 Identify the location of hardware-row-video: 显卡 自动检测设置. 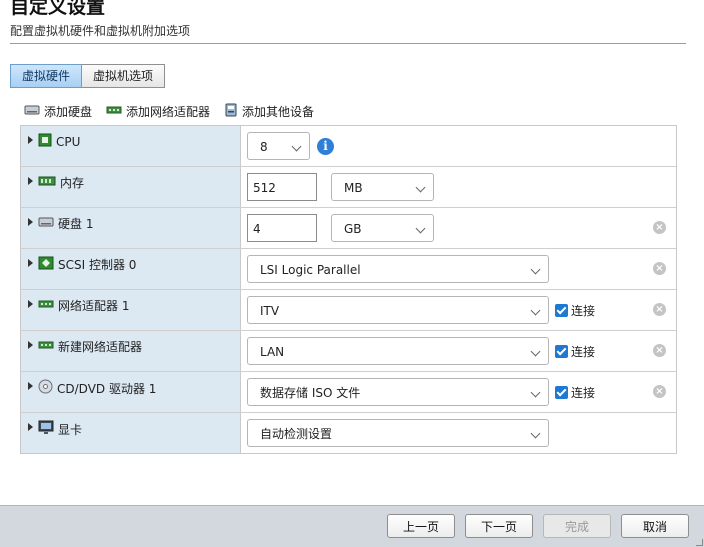
(348, 432).